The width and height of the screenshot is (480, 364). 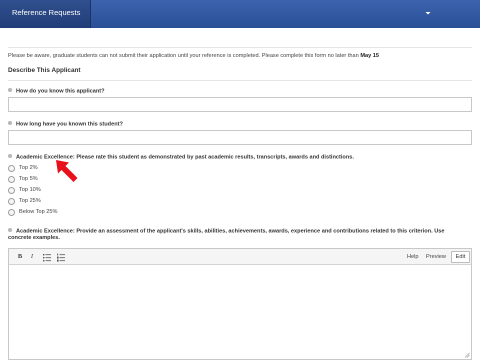 What do you see at coordinates (240, 257) in the screenshot?
I see `editor-toolbar: B I Help Preview Edit` at bounding box center [240, 257].